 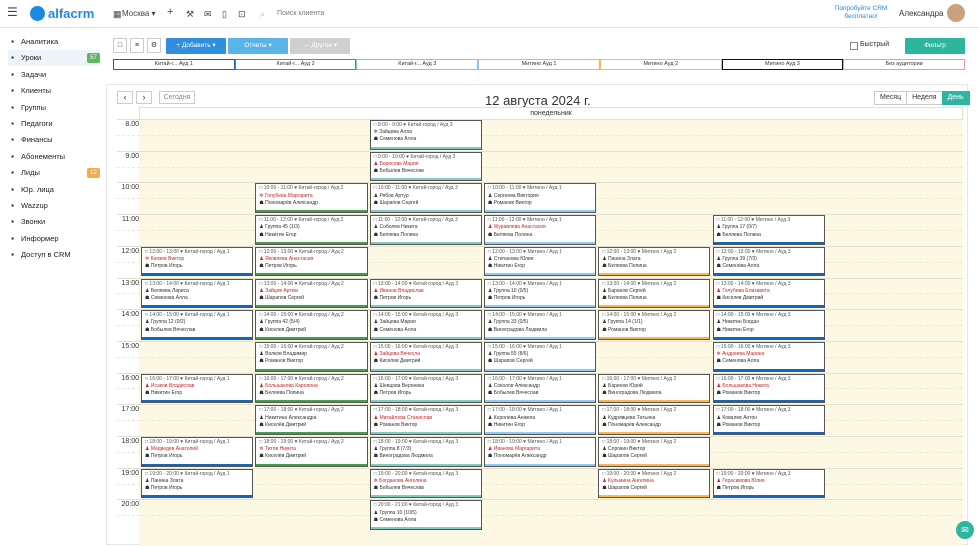 What do you see at coordinates (921, 13) in the screenshot?
I see `user-name: Александра` at bounding box center [921, 13].